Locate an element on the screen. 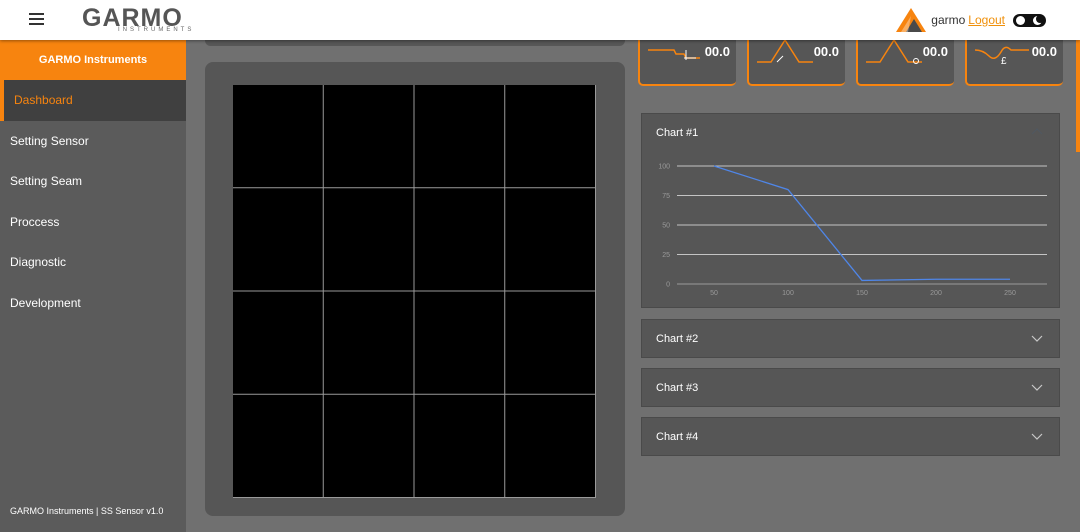 This screenshot has width=1080, height=532. sidebar-item-development: Development is located at coordinates (93, 303).